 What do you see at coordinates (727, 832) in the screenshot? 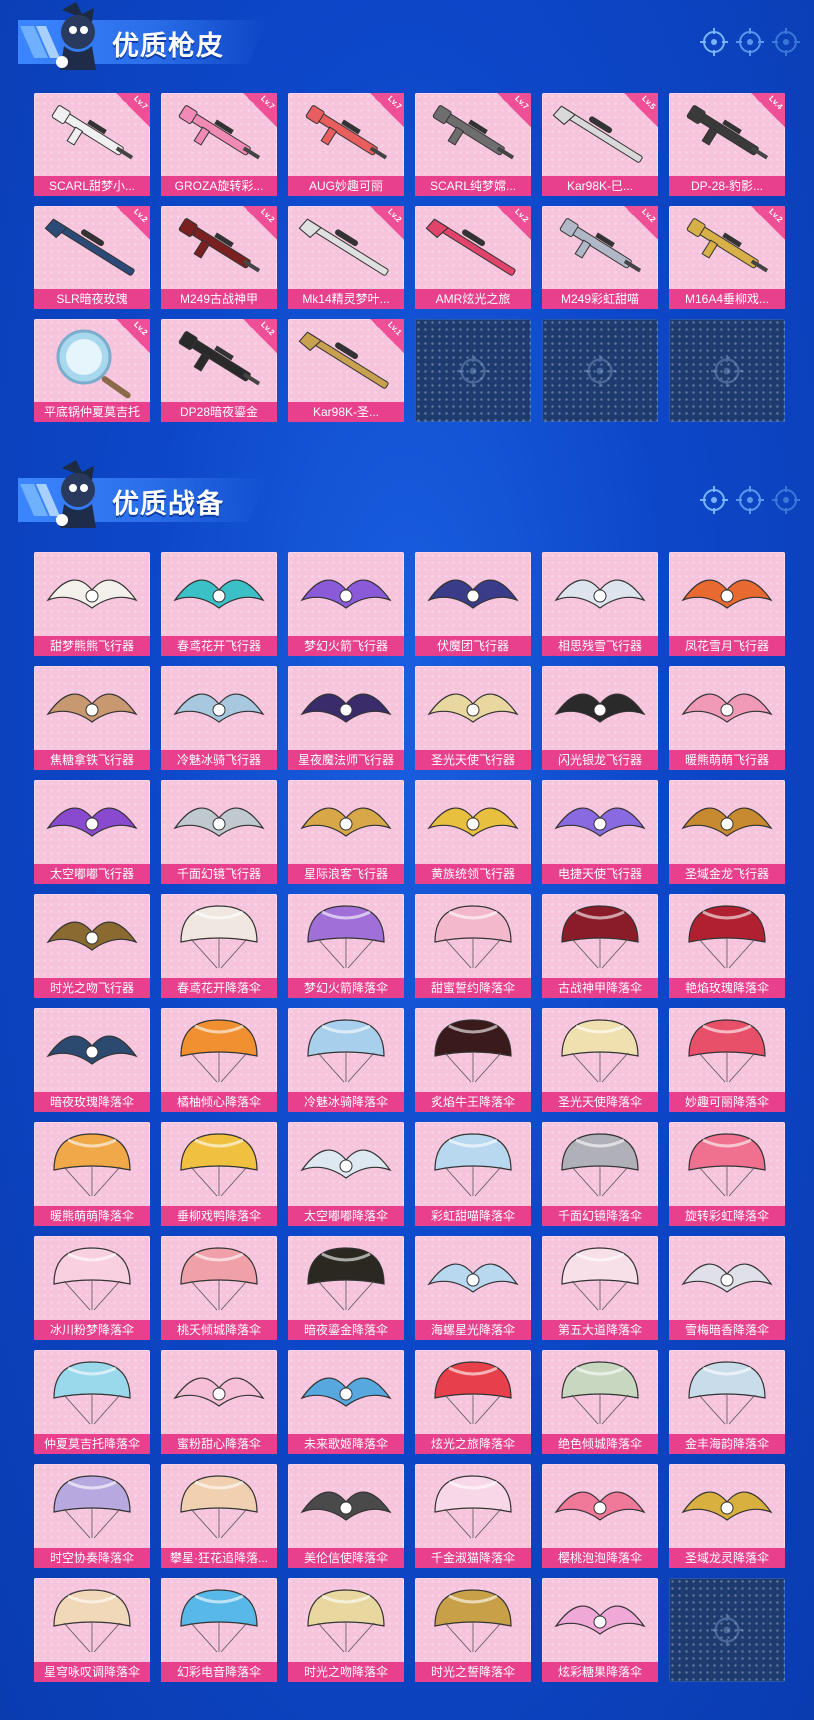
I see `gear-card: 圣域金龙飞行器` at bounding box center [727, 832].